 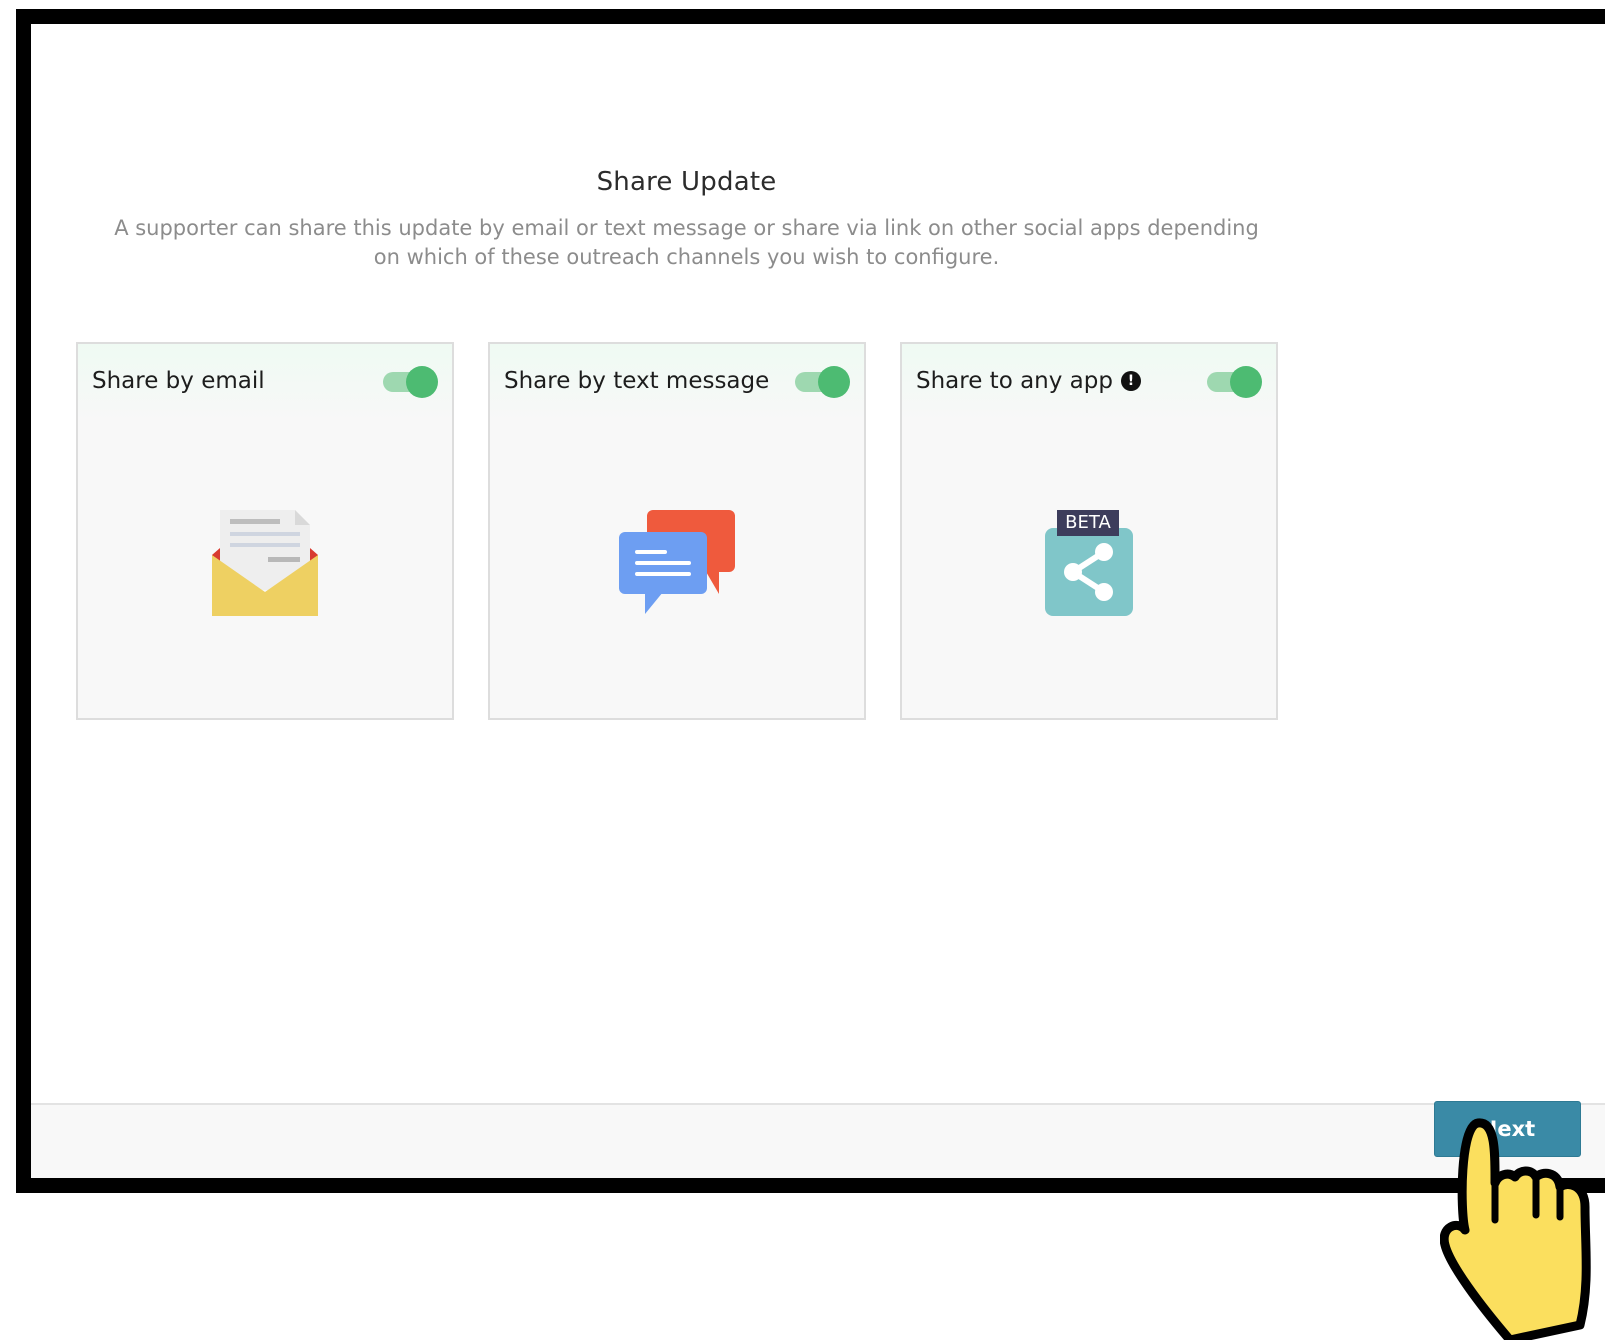 I want to click on share-to-any-app-toggle, so click(x=1234, y=382).